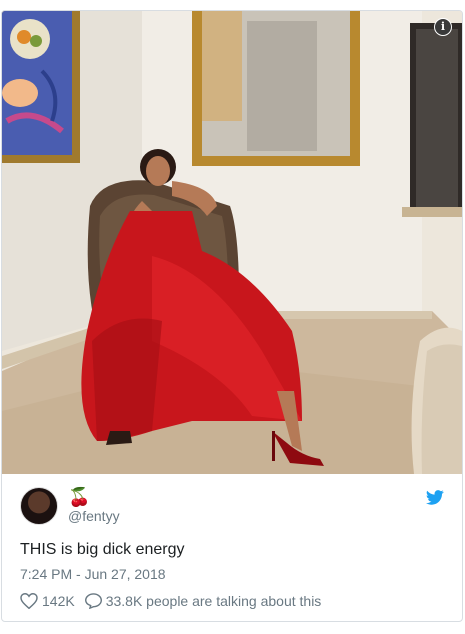 The height and width of the screenshot is (634, 465). Describe the element at coordinates (435, 497) in the screenshot. I see `twitter-bird-icon` at that location.